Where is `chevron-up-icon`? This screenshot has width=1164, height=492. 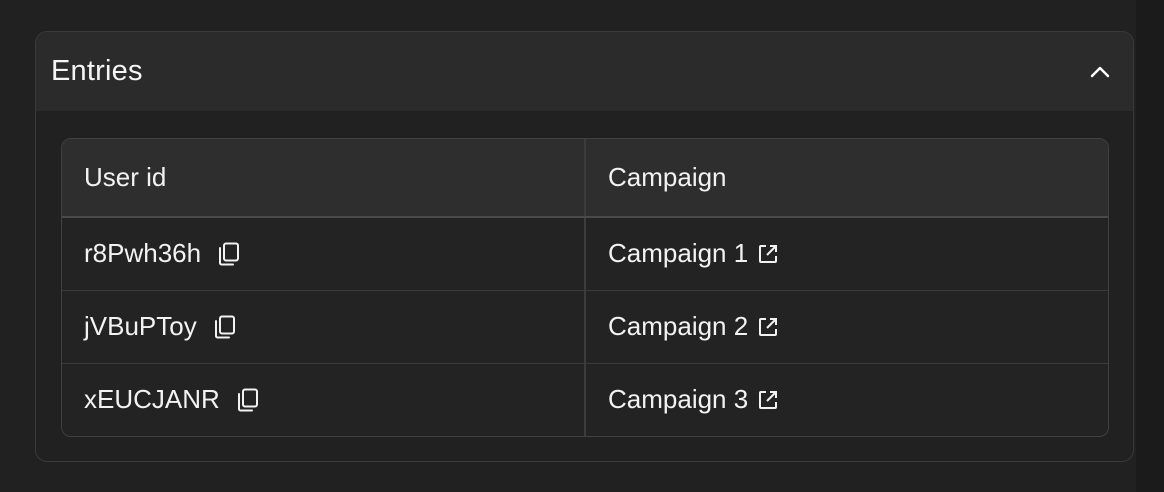 chevron-up-icon is located at coordinates (1100, 71).